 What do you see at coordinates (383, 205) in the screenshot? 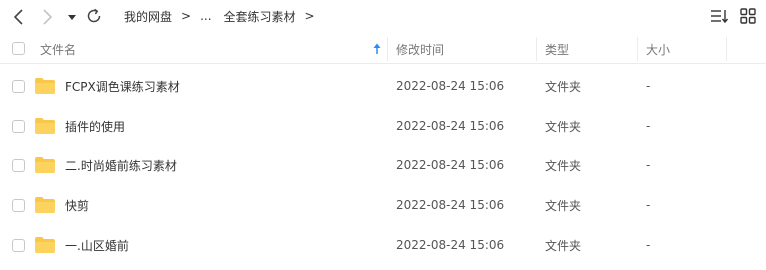
I see `file-row: 快剪 2022-08-24 15:06 文件夹 -` at bounding box center [383, 205].